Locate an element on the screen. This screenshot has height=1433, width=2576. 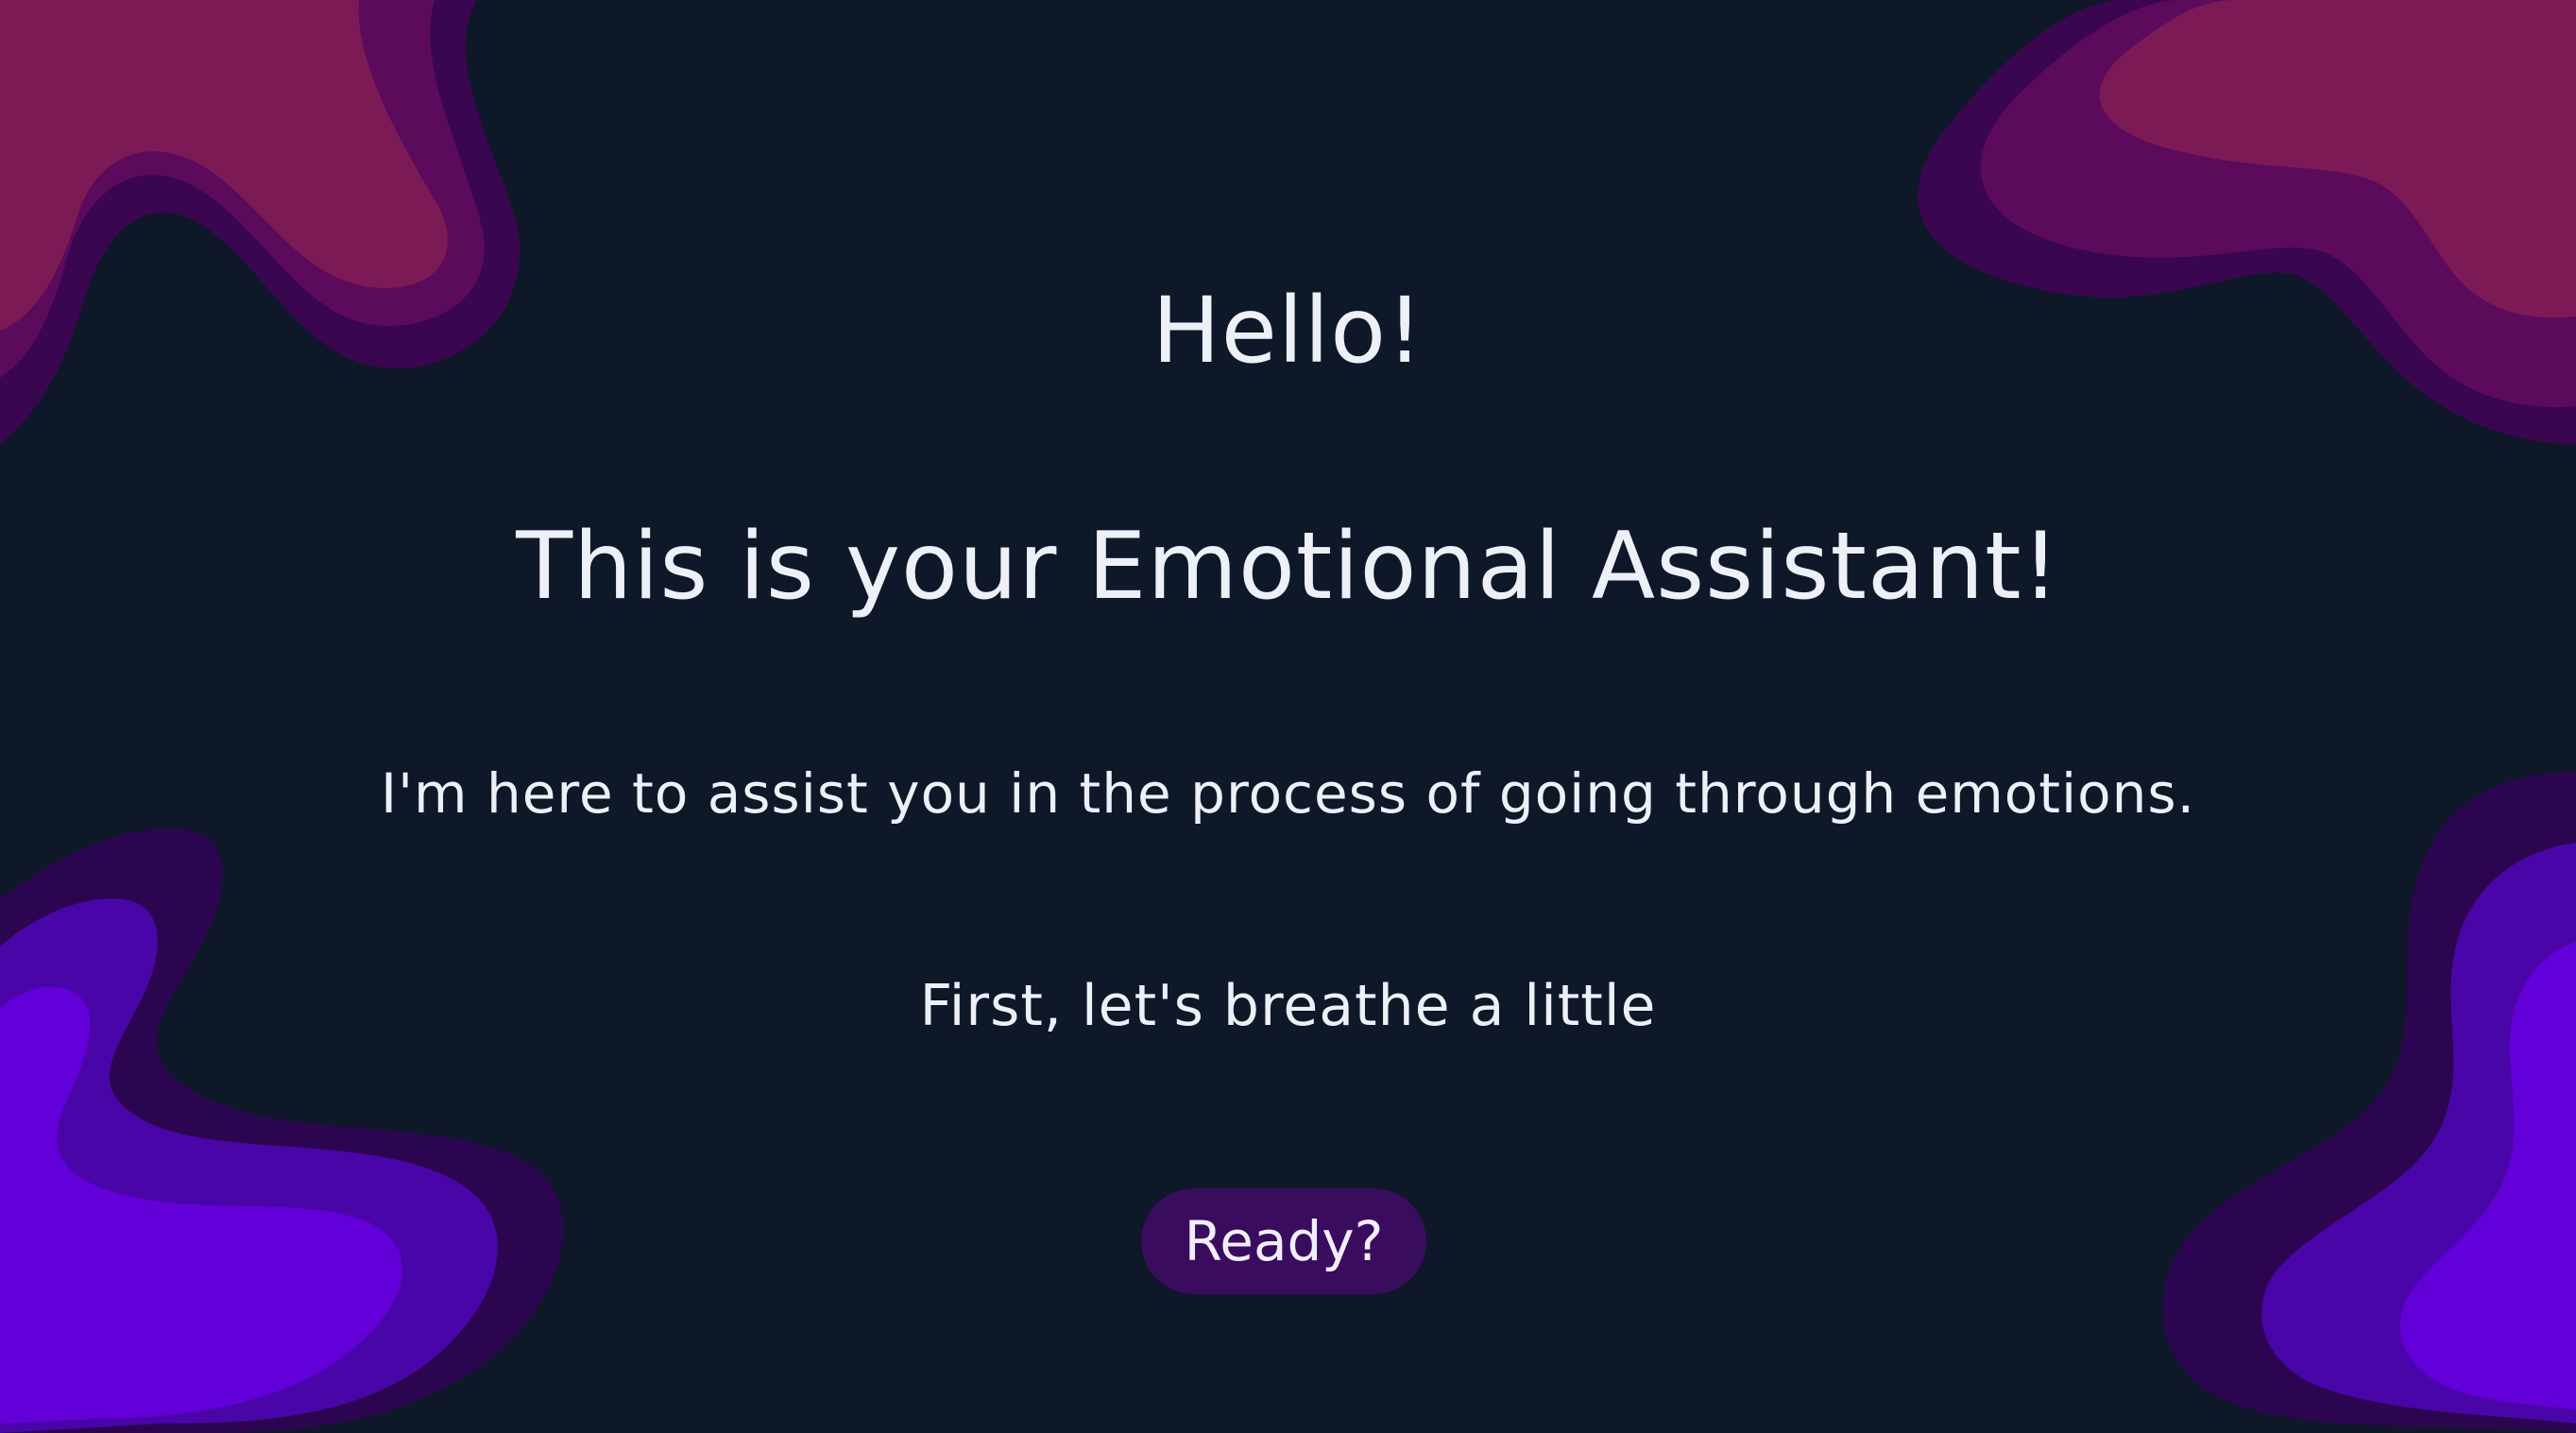
page-title: This is your Emotional Assistant! is located at coordinates (1288, 567).